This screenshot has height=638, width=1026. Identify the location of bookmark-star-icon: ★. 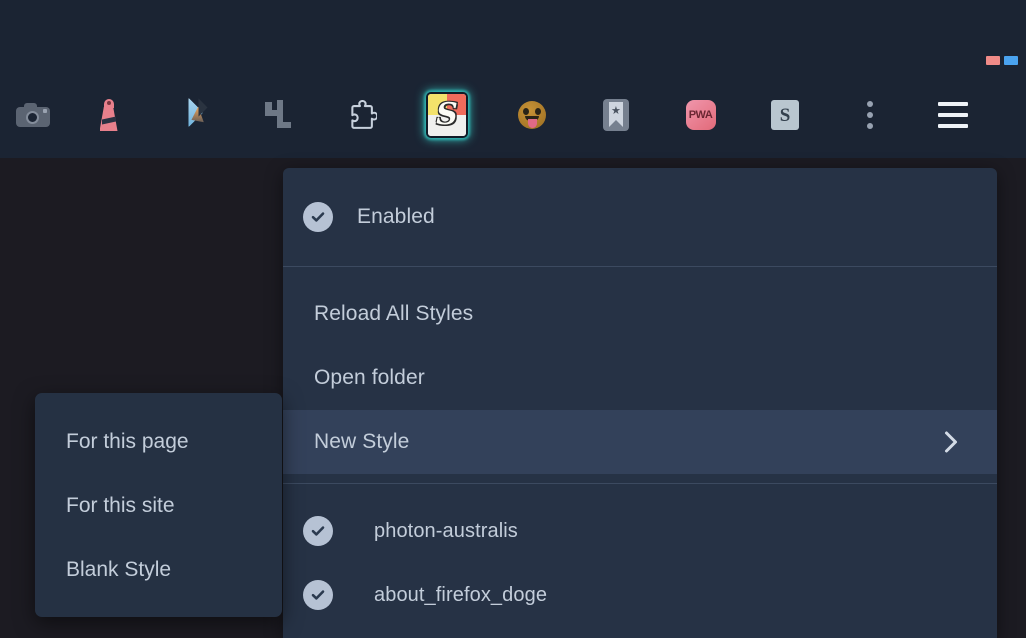
(616, 115).